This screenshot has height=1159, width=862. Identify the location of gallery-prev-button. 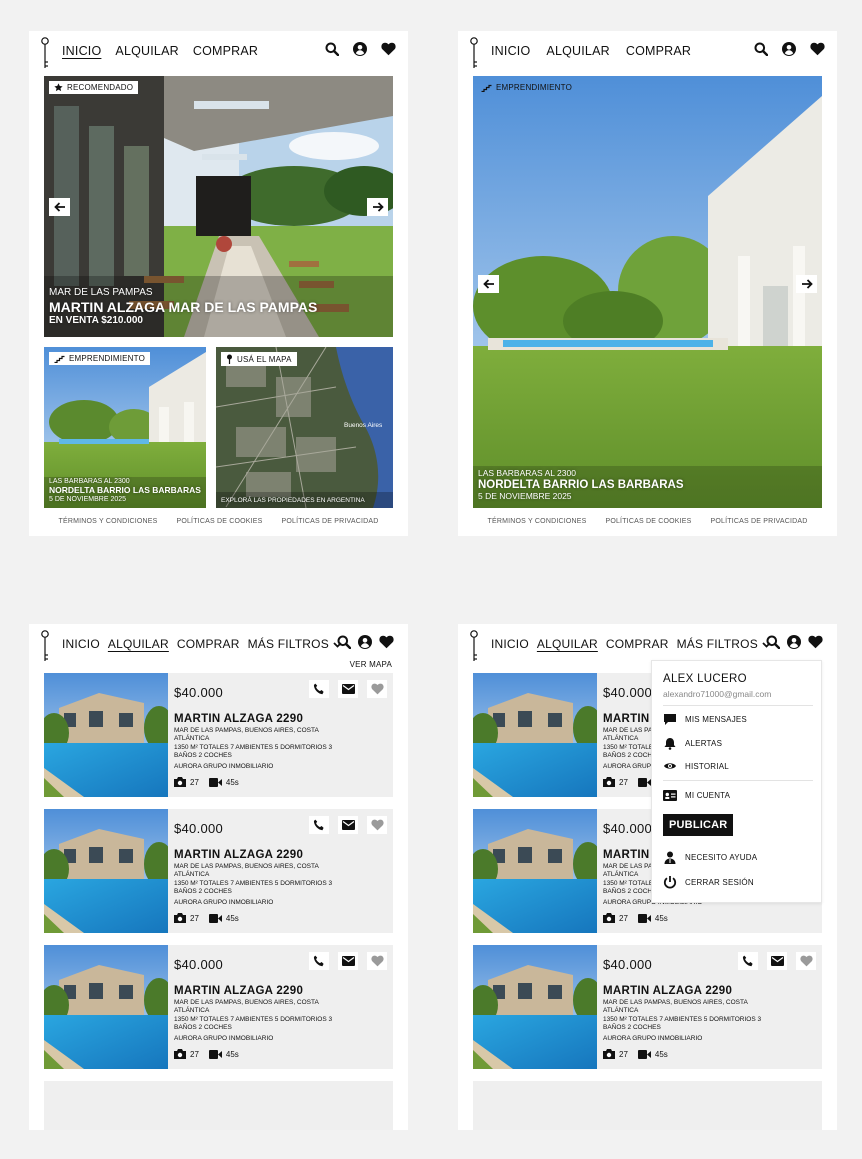
(488, 284).